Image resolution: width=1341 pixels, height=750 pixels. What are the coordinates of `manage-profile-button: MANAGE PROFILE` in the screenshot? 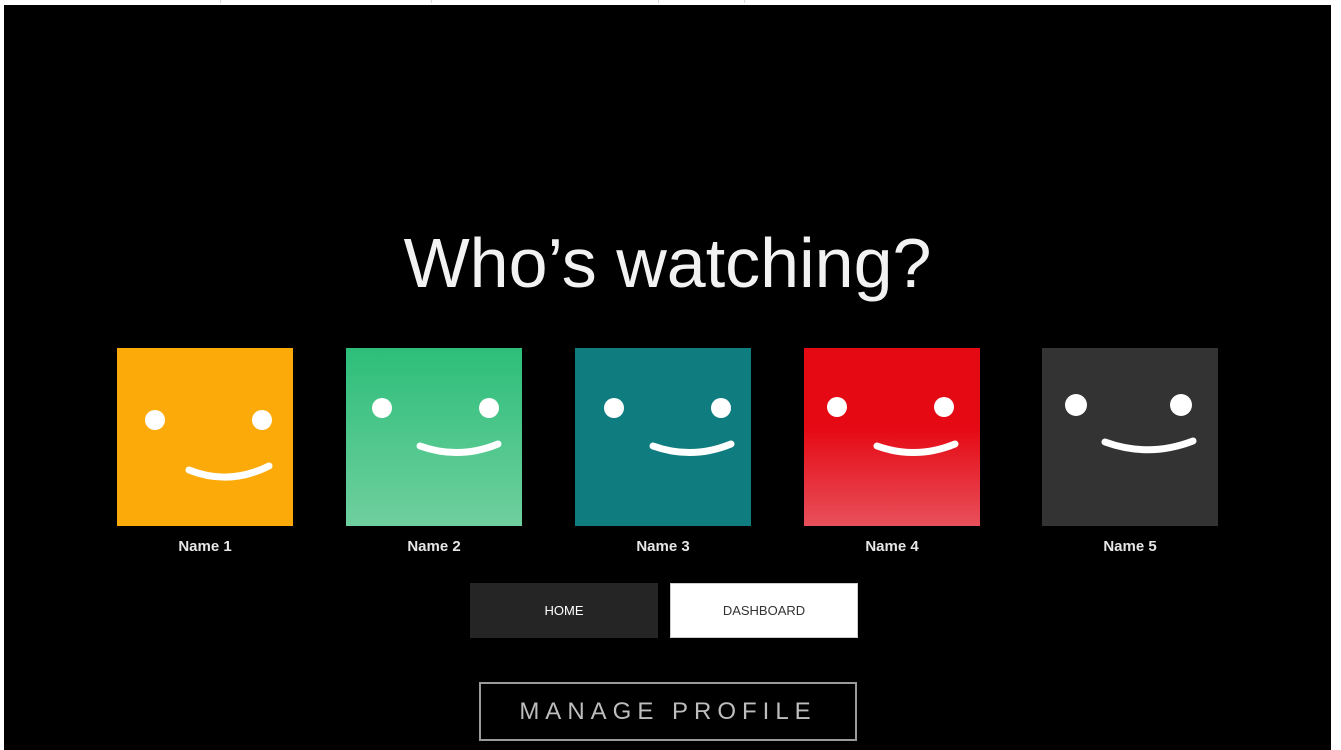 It's located at (668, 711).